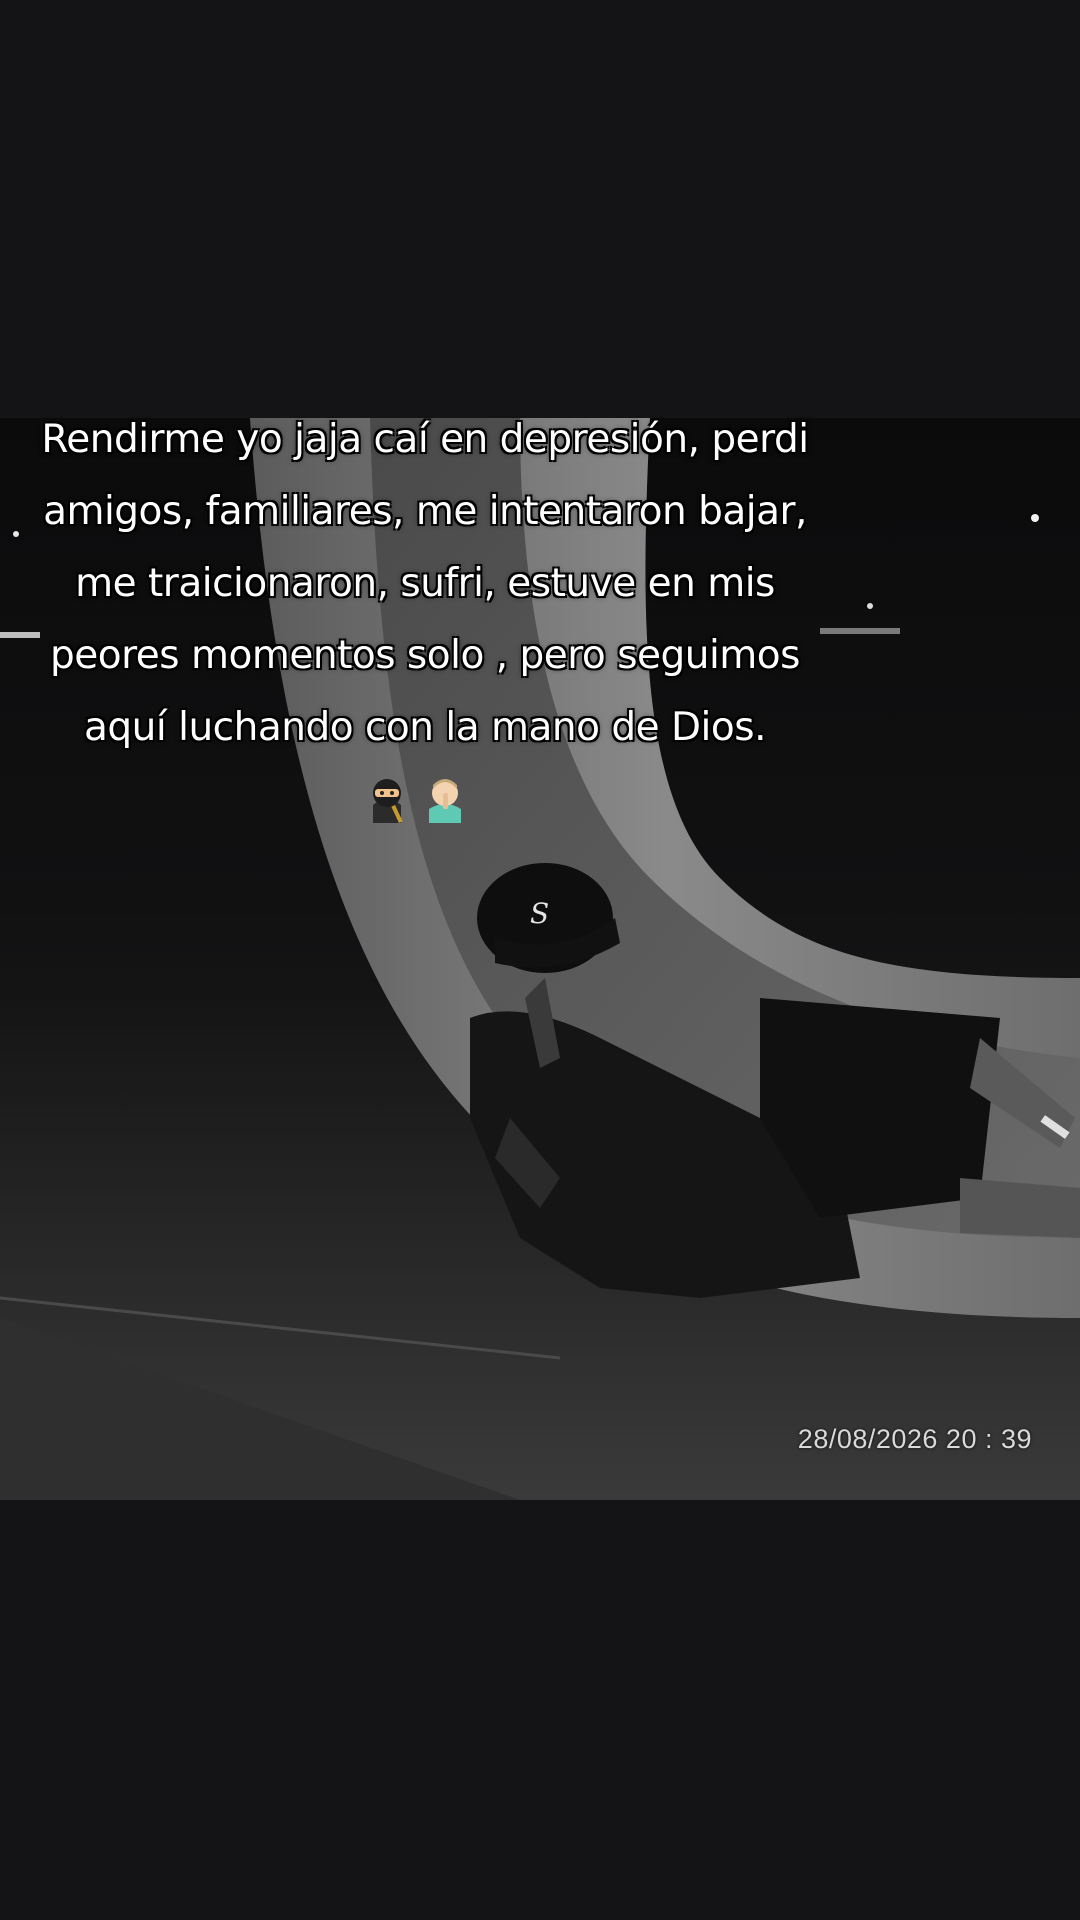 Image resolution: width=1080 pixels, height=1920 pixels. I want to click on emoji-row, so click(425, 800).